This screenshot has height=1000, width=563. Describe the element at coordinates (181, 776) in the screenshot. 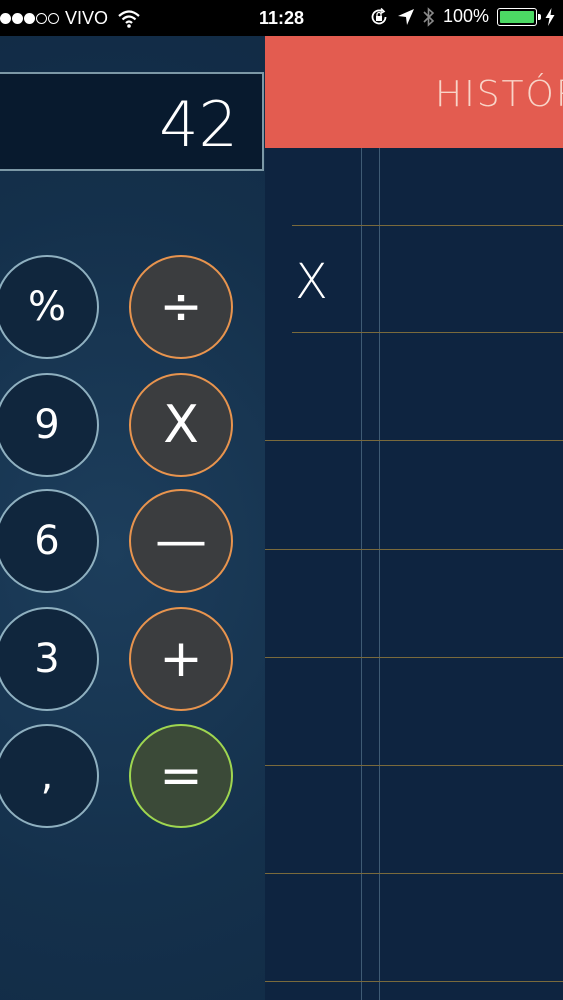

I see `equals-key: =` at that location.